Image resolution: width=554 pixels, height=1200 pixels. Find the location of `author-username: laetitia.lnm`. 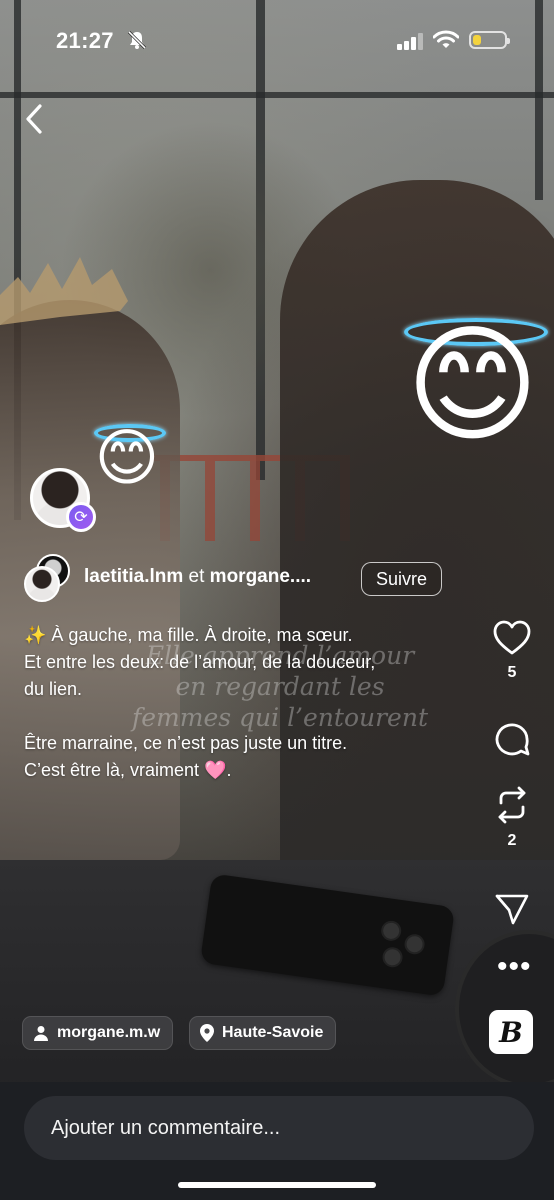

author-username: laetitia.lnm is located at coordinates (133, 576).